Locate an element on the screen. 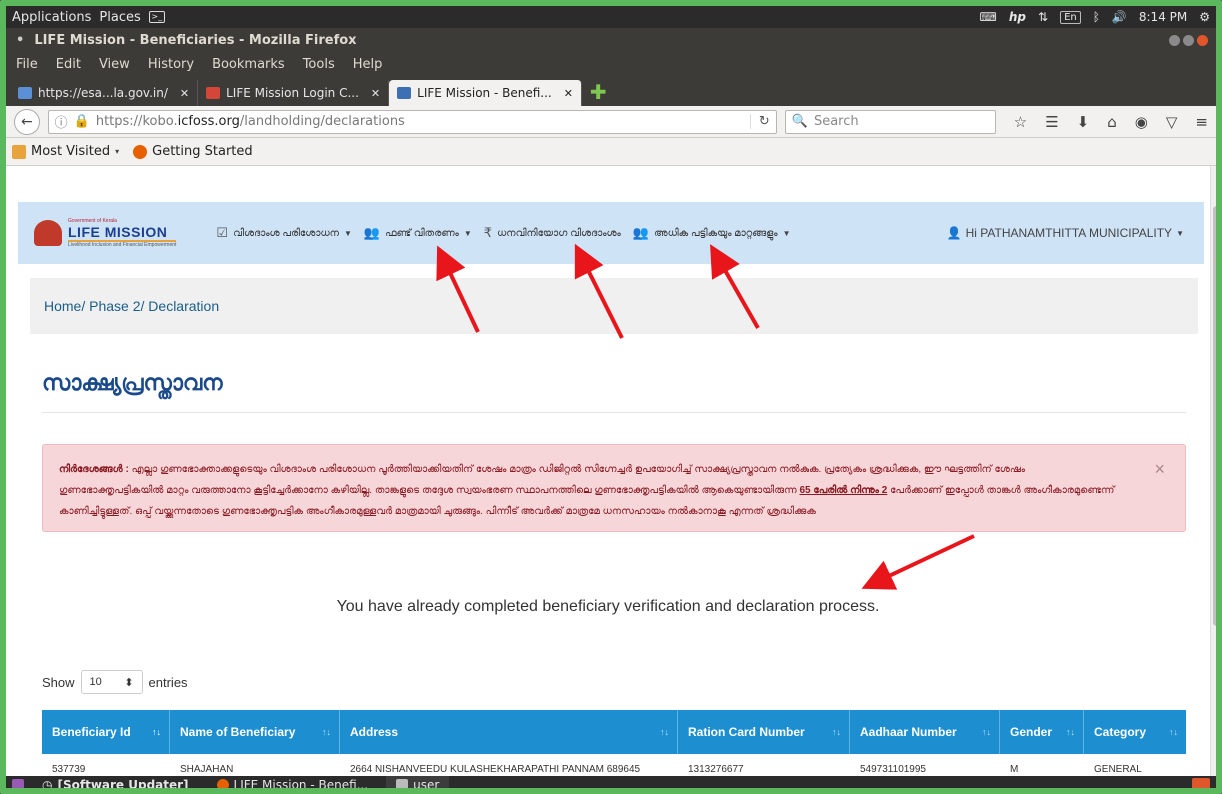  volume-icon: 🔊 is located at coordinates (1119, 17).